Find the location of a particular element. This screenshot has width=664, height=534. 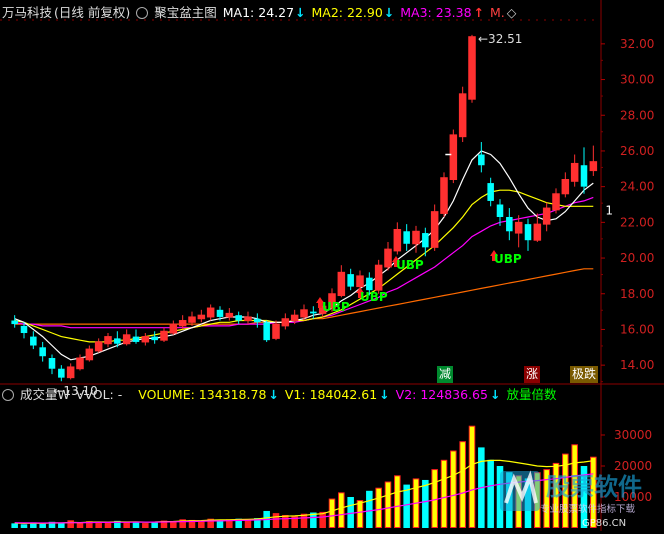

indicator-name: 聚宝盆主图 is located at coordinates (185, 13).